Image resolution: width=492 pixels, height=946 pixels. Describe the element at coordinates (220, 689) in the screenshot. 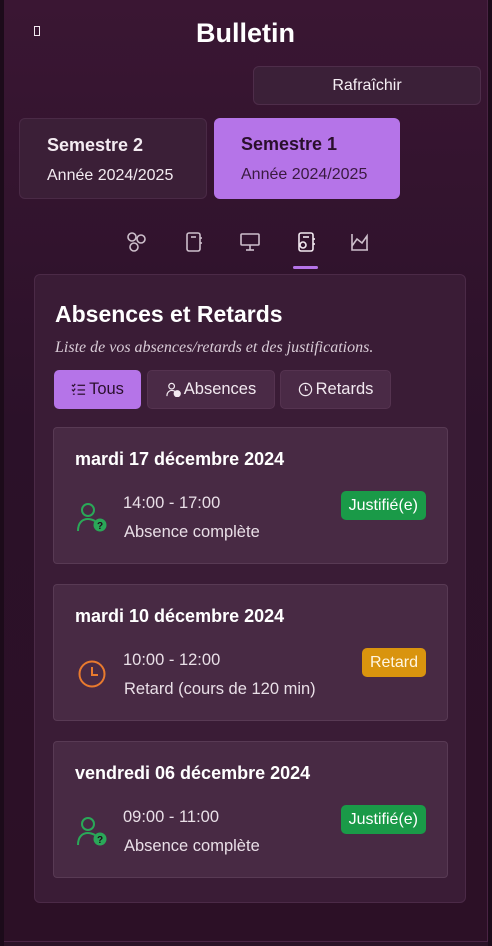

I see `entry-description: Retard (cours de 120 min)` at that location.